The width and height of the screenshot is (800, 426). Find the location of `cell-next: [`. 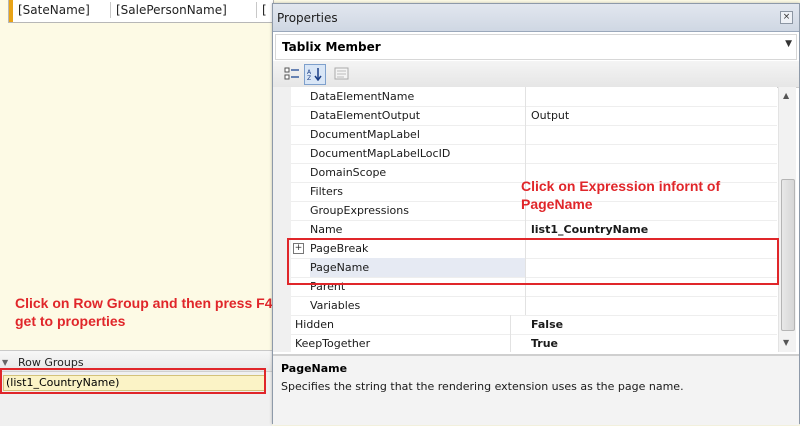

cell-next: [ is located at coordinates (264, 10).